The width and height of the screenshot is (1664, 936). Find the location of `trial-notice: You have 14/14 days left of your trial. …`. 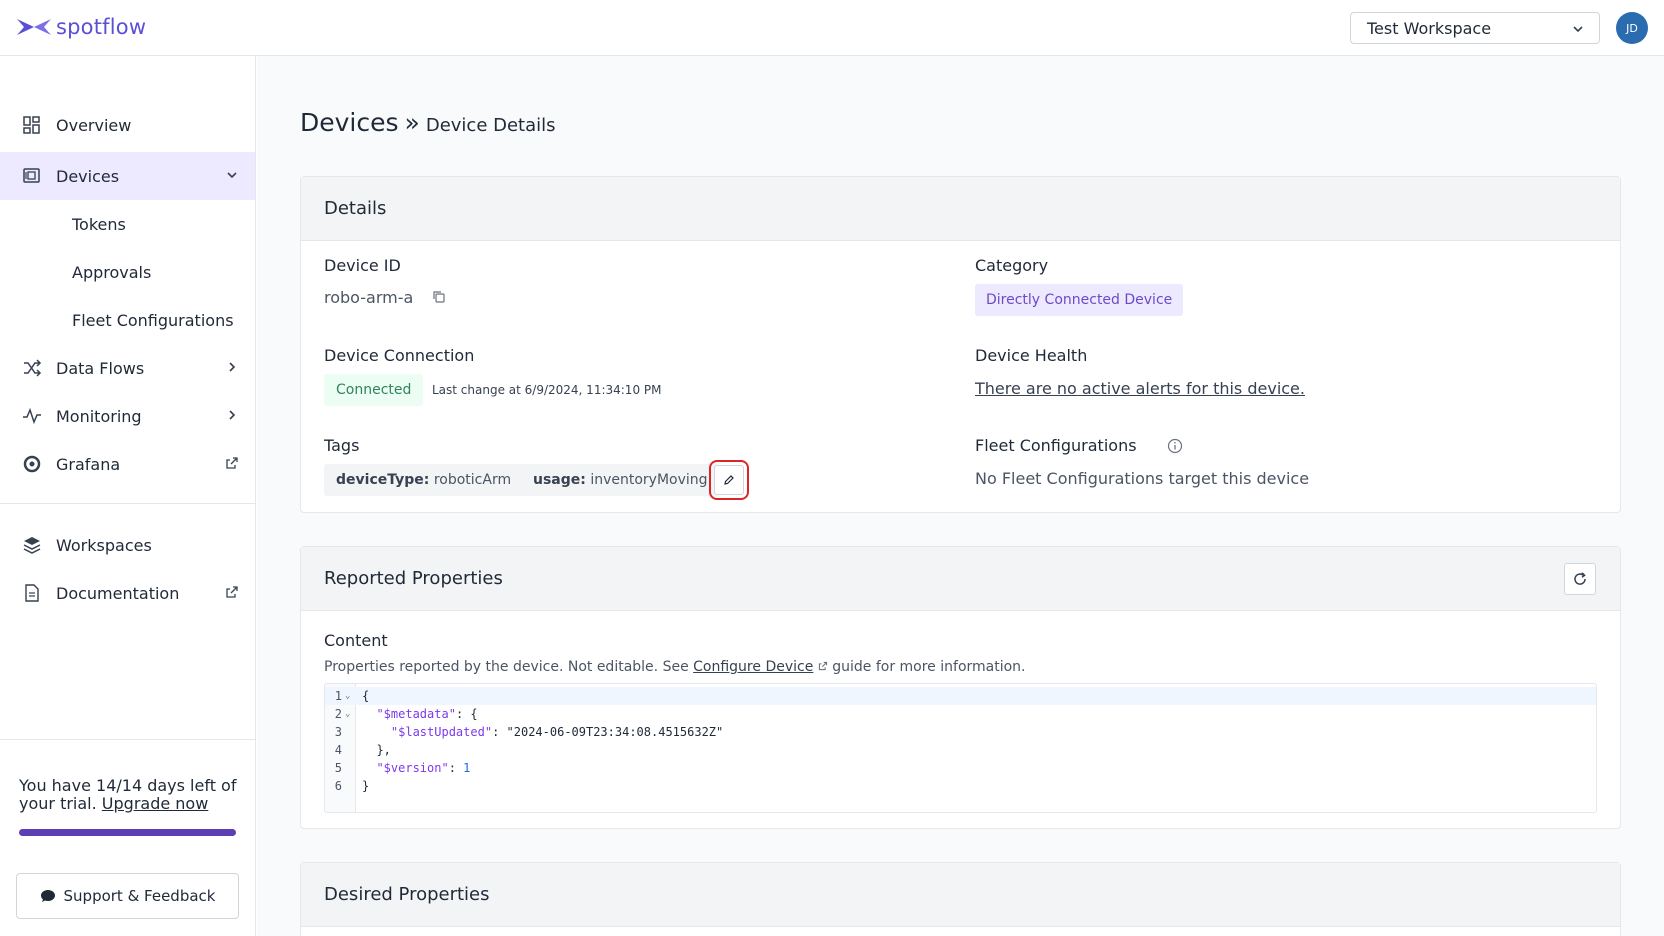

trial-notice: You have 14/14 days left of your trial. … is located at coordinates (131, 795).